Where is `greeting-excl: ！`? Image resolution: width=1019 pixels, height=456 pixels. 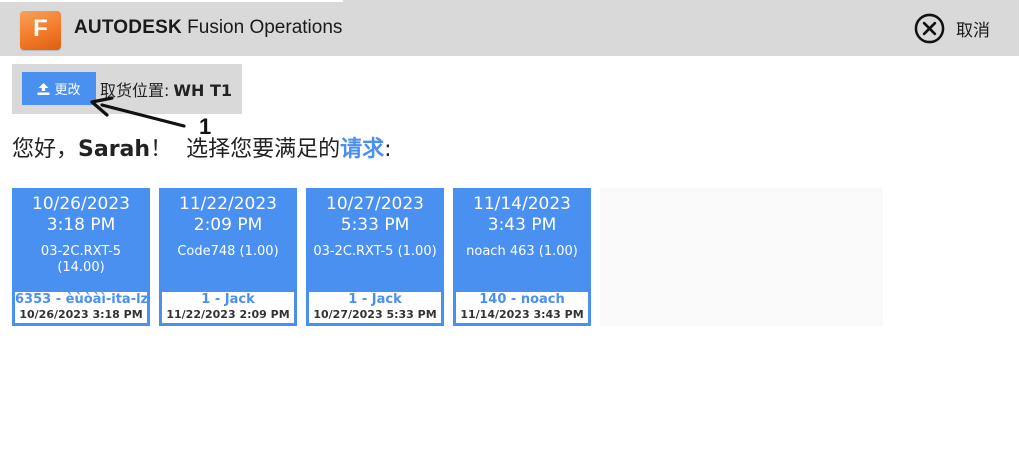
greeting-excl: ！ is located at coordinates (161, 149).